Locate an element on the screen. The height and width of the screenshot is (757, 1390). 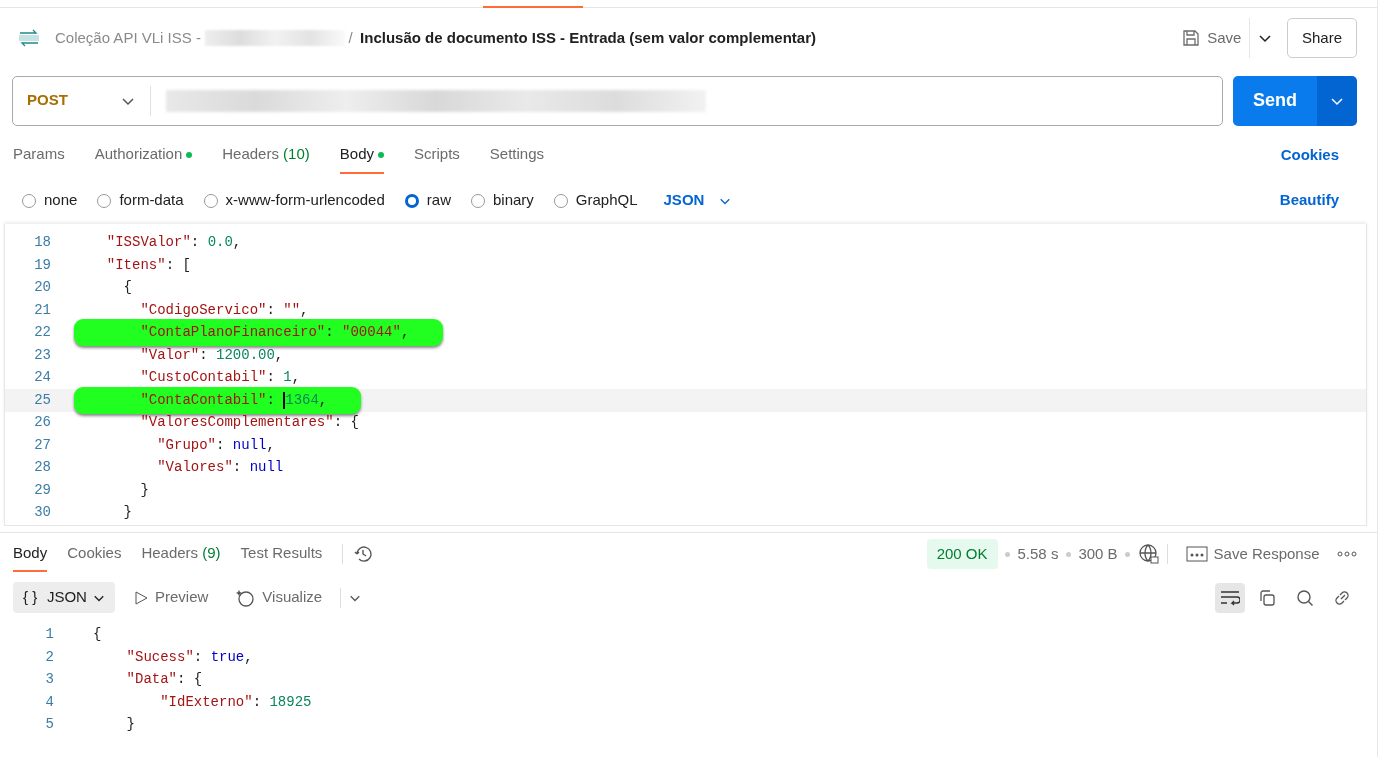
line-number: 21 is located at coordinates (42, 310).